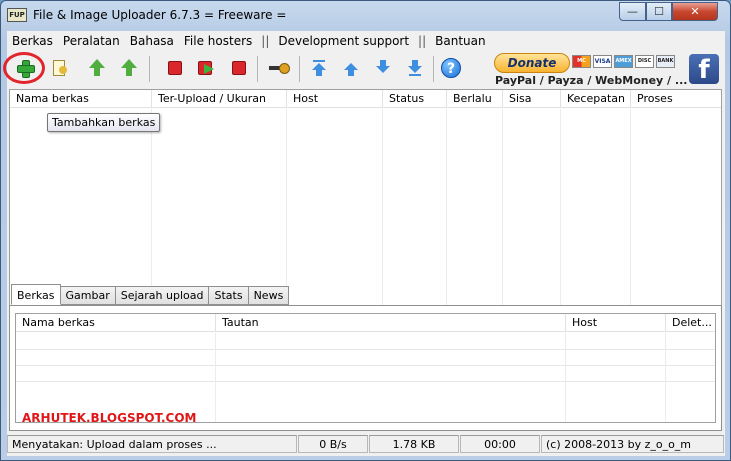 This screenshot has width=731, height=461. Describe the element at coordinates (644, 61) in the screenshot. I see `discover-icon: DISC` at that location.